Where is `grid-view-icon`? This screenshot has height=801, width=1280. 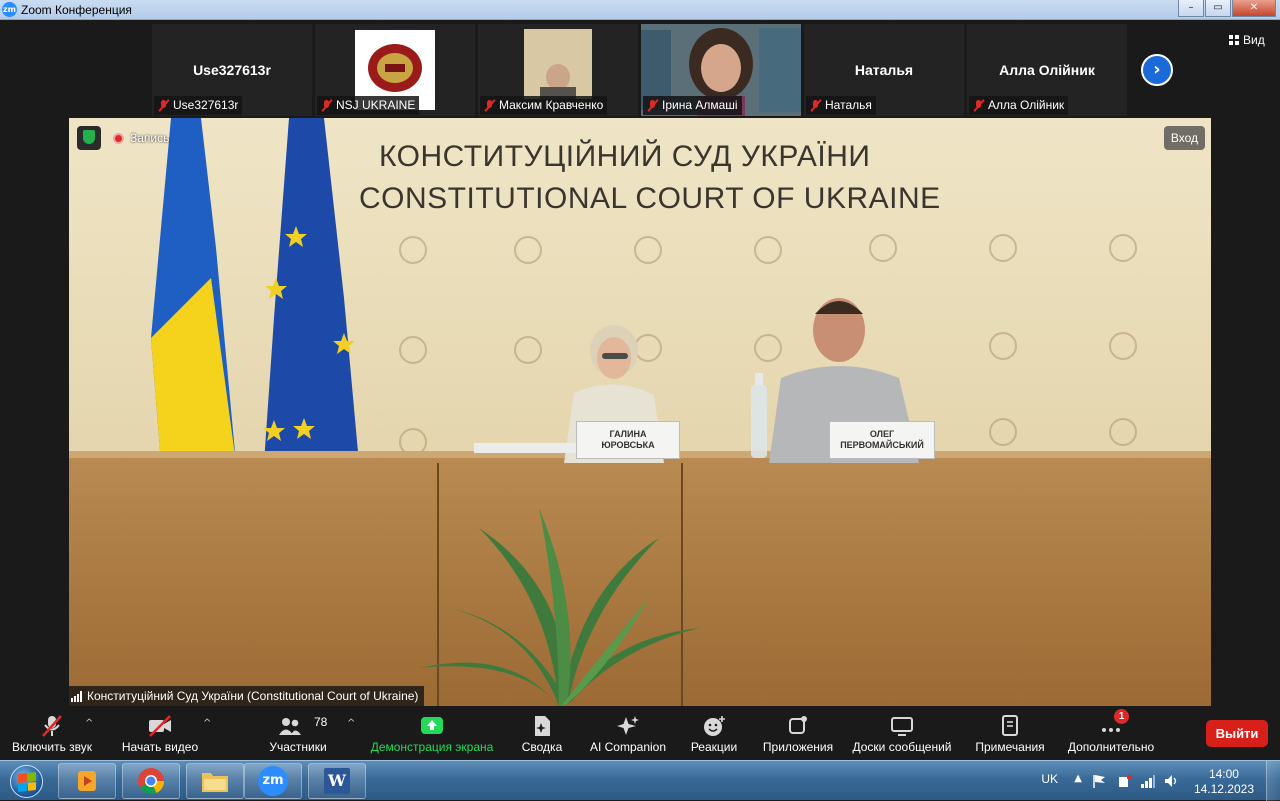
grid-view-icon is located at coordinates (1234, 40).